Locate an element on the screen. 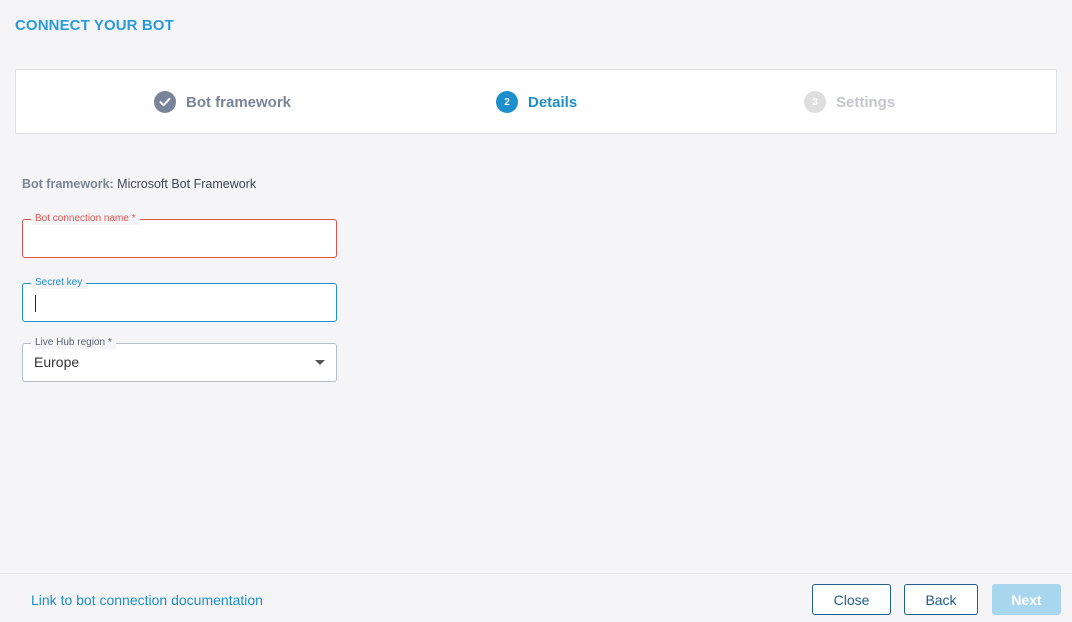 Image resolution: width=1072 pixels, height=622 pixels. step-bot-framework: Bot framework is located at coordinates (222, 102).